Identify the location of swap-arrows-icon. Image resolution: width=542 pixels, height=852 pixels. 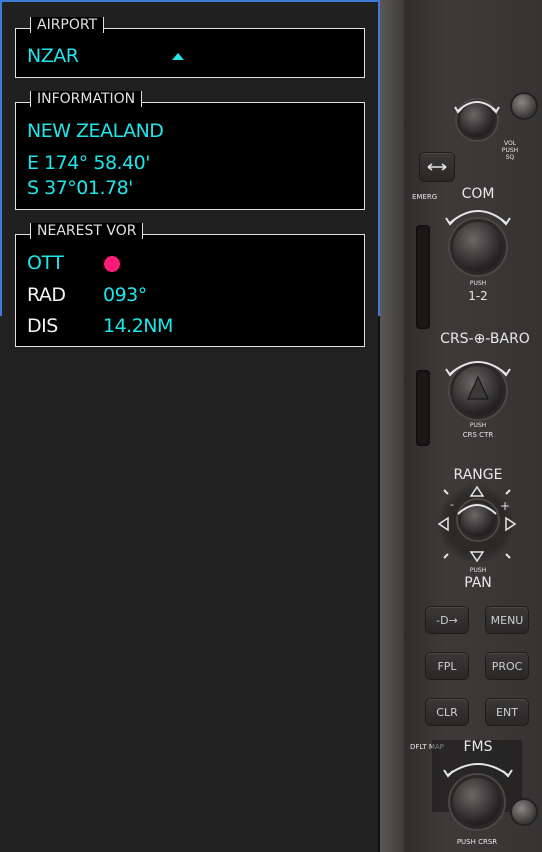
(437, 167).